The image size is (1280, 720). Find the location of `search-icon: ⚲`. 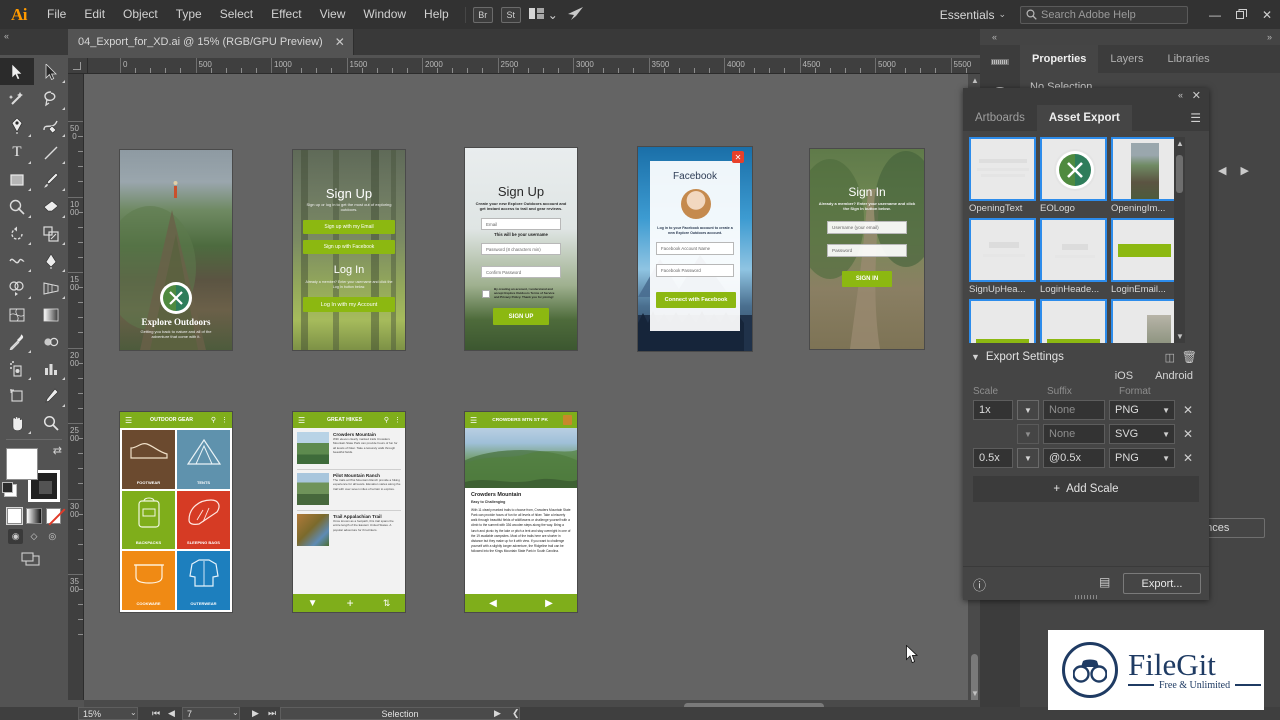

search-icon: ⚲ is located at coordinates (386, 420).